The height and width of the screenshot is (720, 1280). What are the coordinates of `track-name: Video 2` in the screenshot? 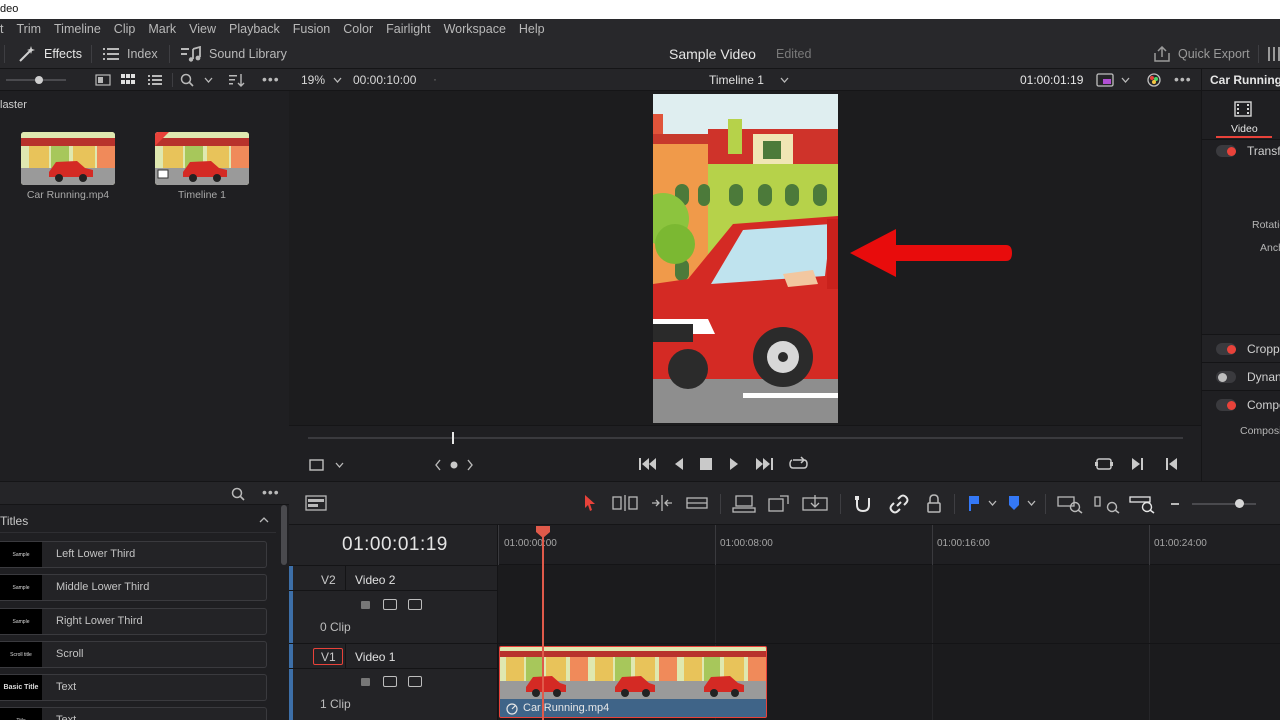 It's located at (375, 580).